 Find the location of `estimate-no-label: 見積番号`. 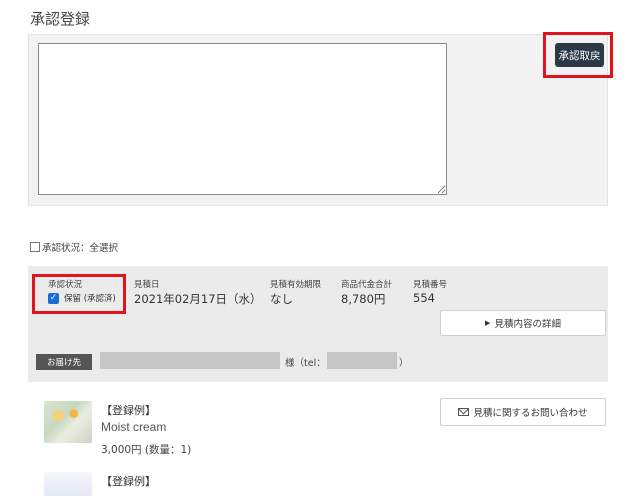

estimate-no-label: 見積番号 is located at coordinates (430, 285).